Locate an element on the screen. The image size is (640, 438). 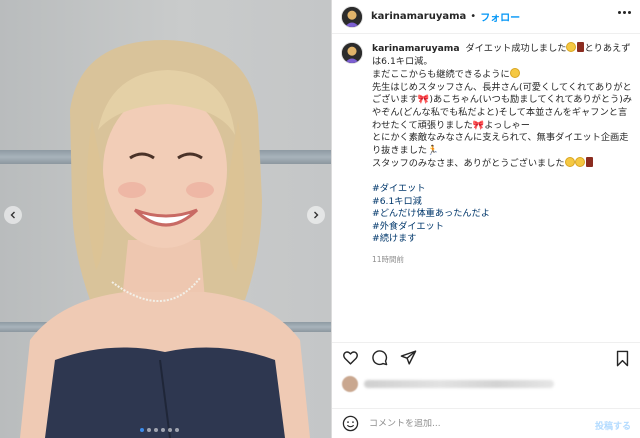
emoji-button is located at coordinates (350, 423).